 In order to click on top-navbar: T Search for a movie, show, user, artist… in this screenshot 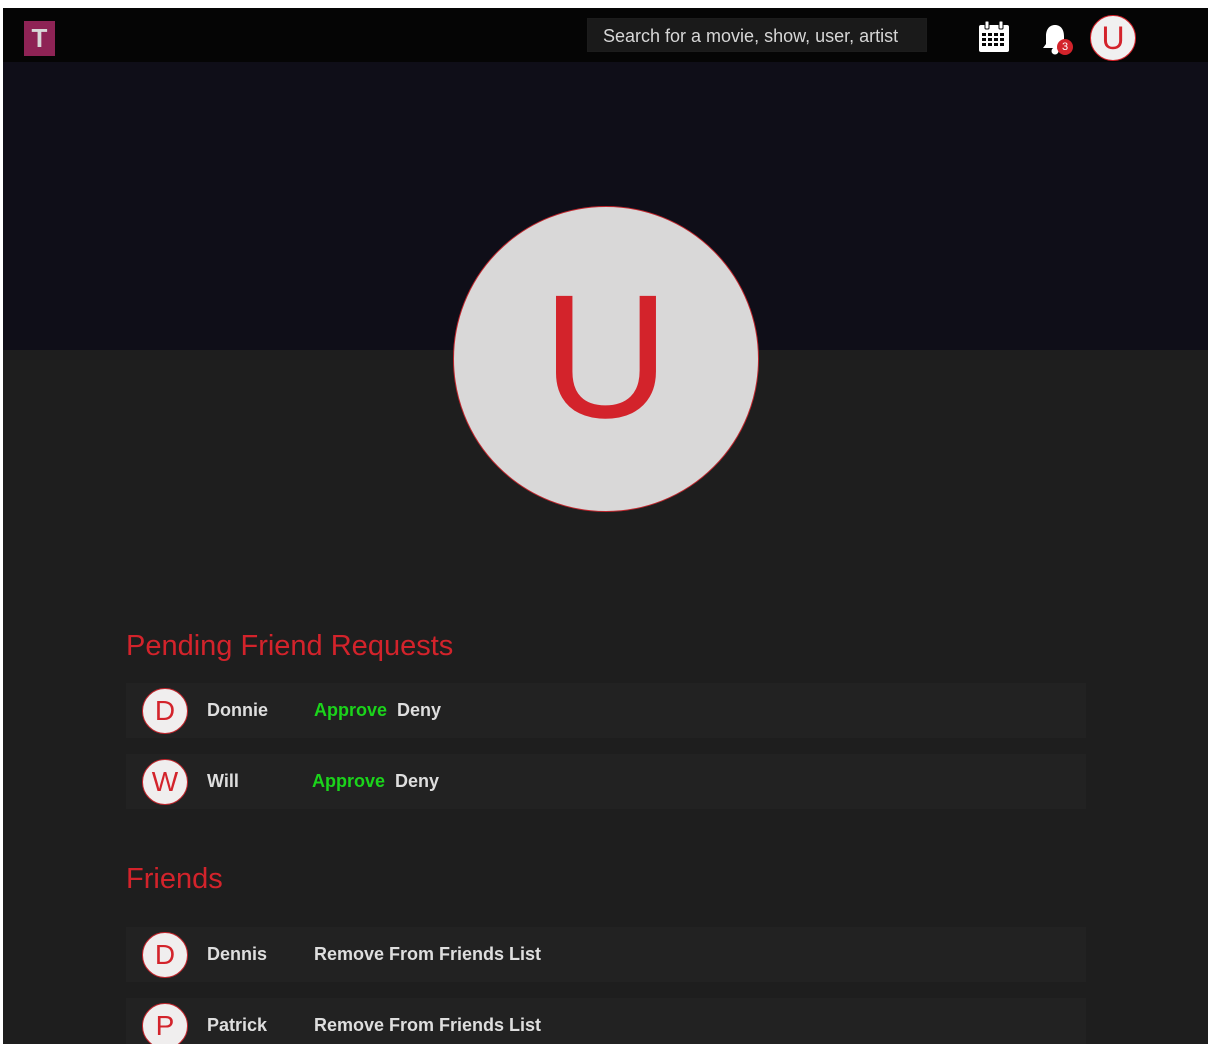, I will do `click(605, 35)`.